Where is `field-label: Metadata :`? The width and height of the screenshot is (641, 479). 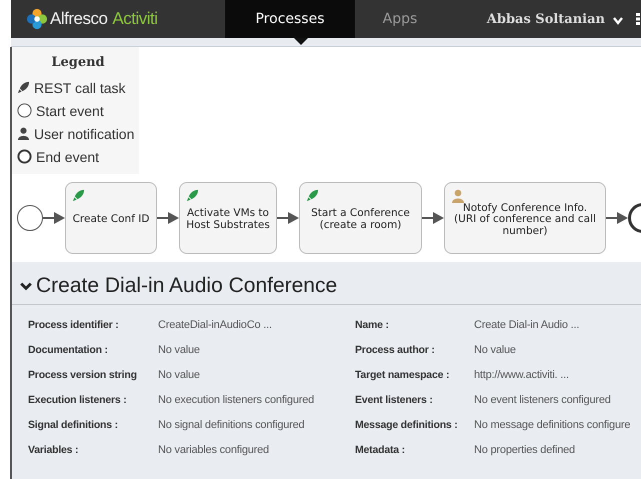 field-label: Metadata : is located at coordinates (380, 450).